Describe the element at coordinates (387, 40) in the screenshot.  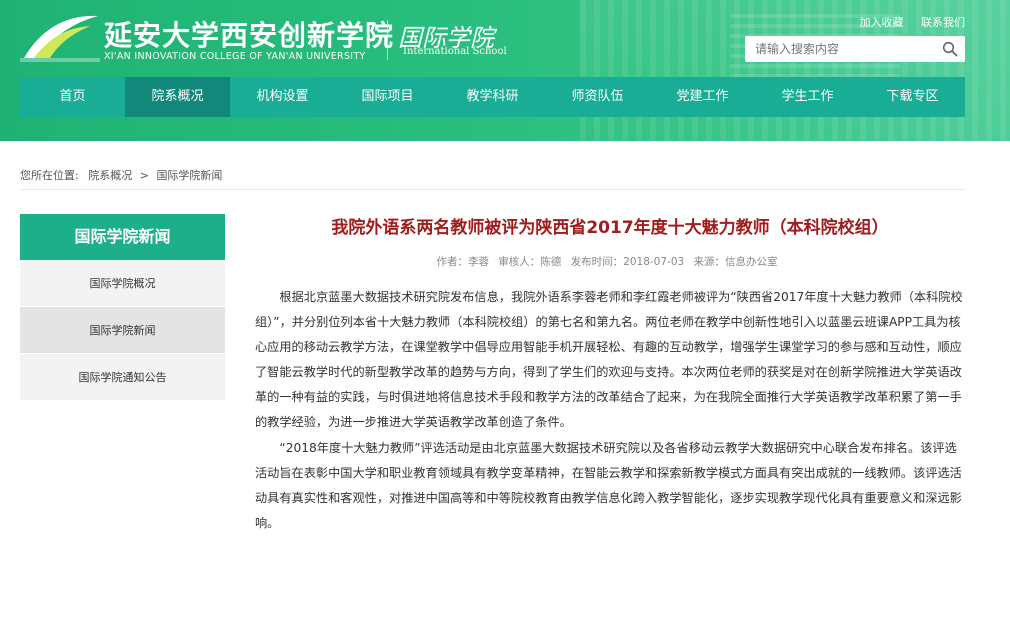
I see `logo-divider` at that location.